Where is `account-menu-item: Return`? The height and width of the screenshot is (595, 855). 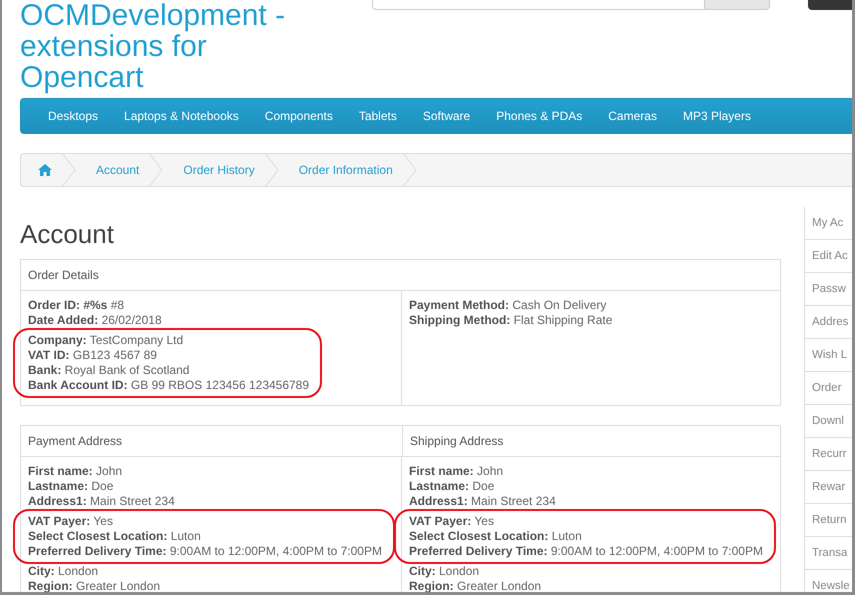
account-menu-item: Return is located at coordinates (828, 520).